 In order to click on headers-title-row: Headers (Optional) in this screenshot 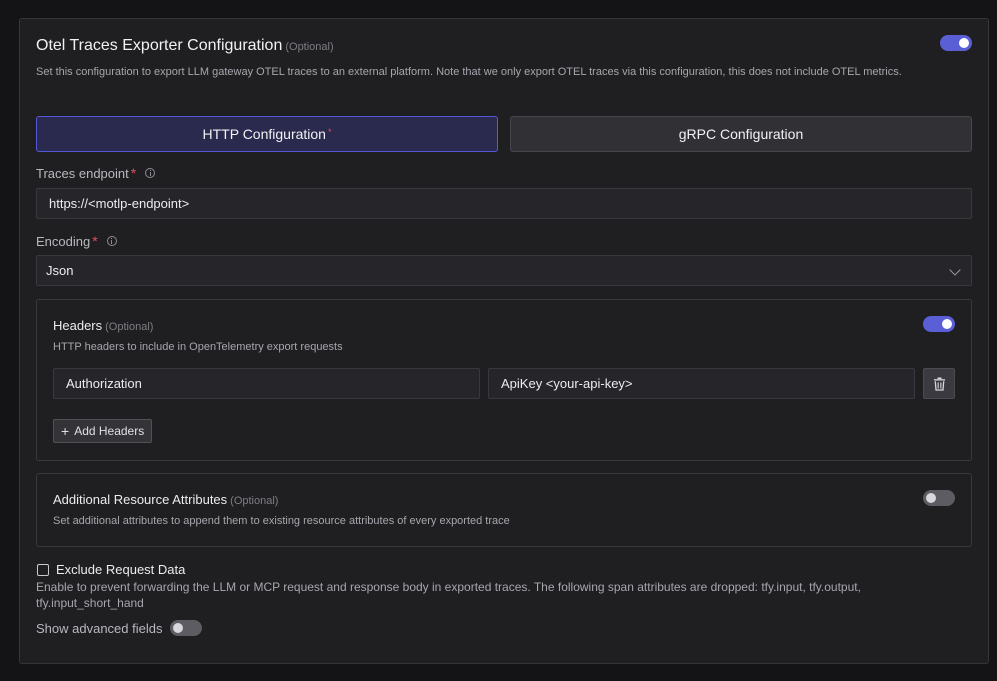, I will do `click(103, 325)`.